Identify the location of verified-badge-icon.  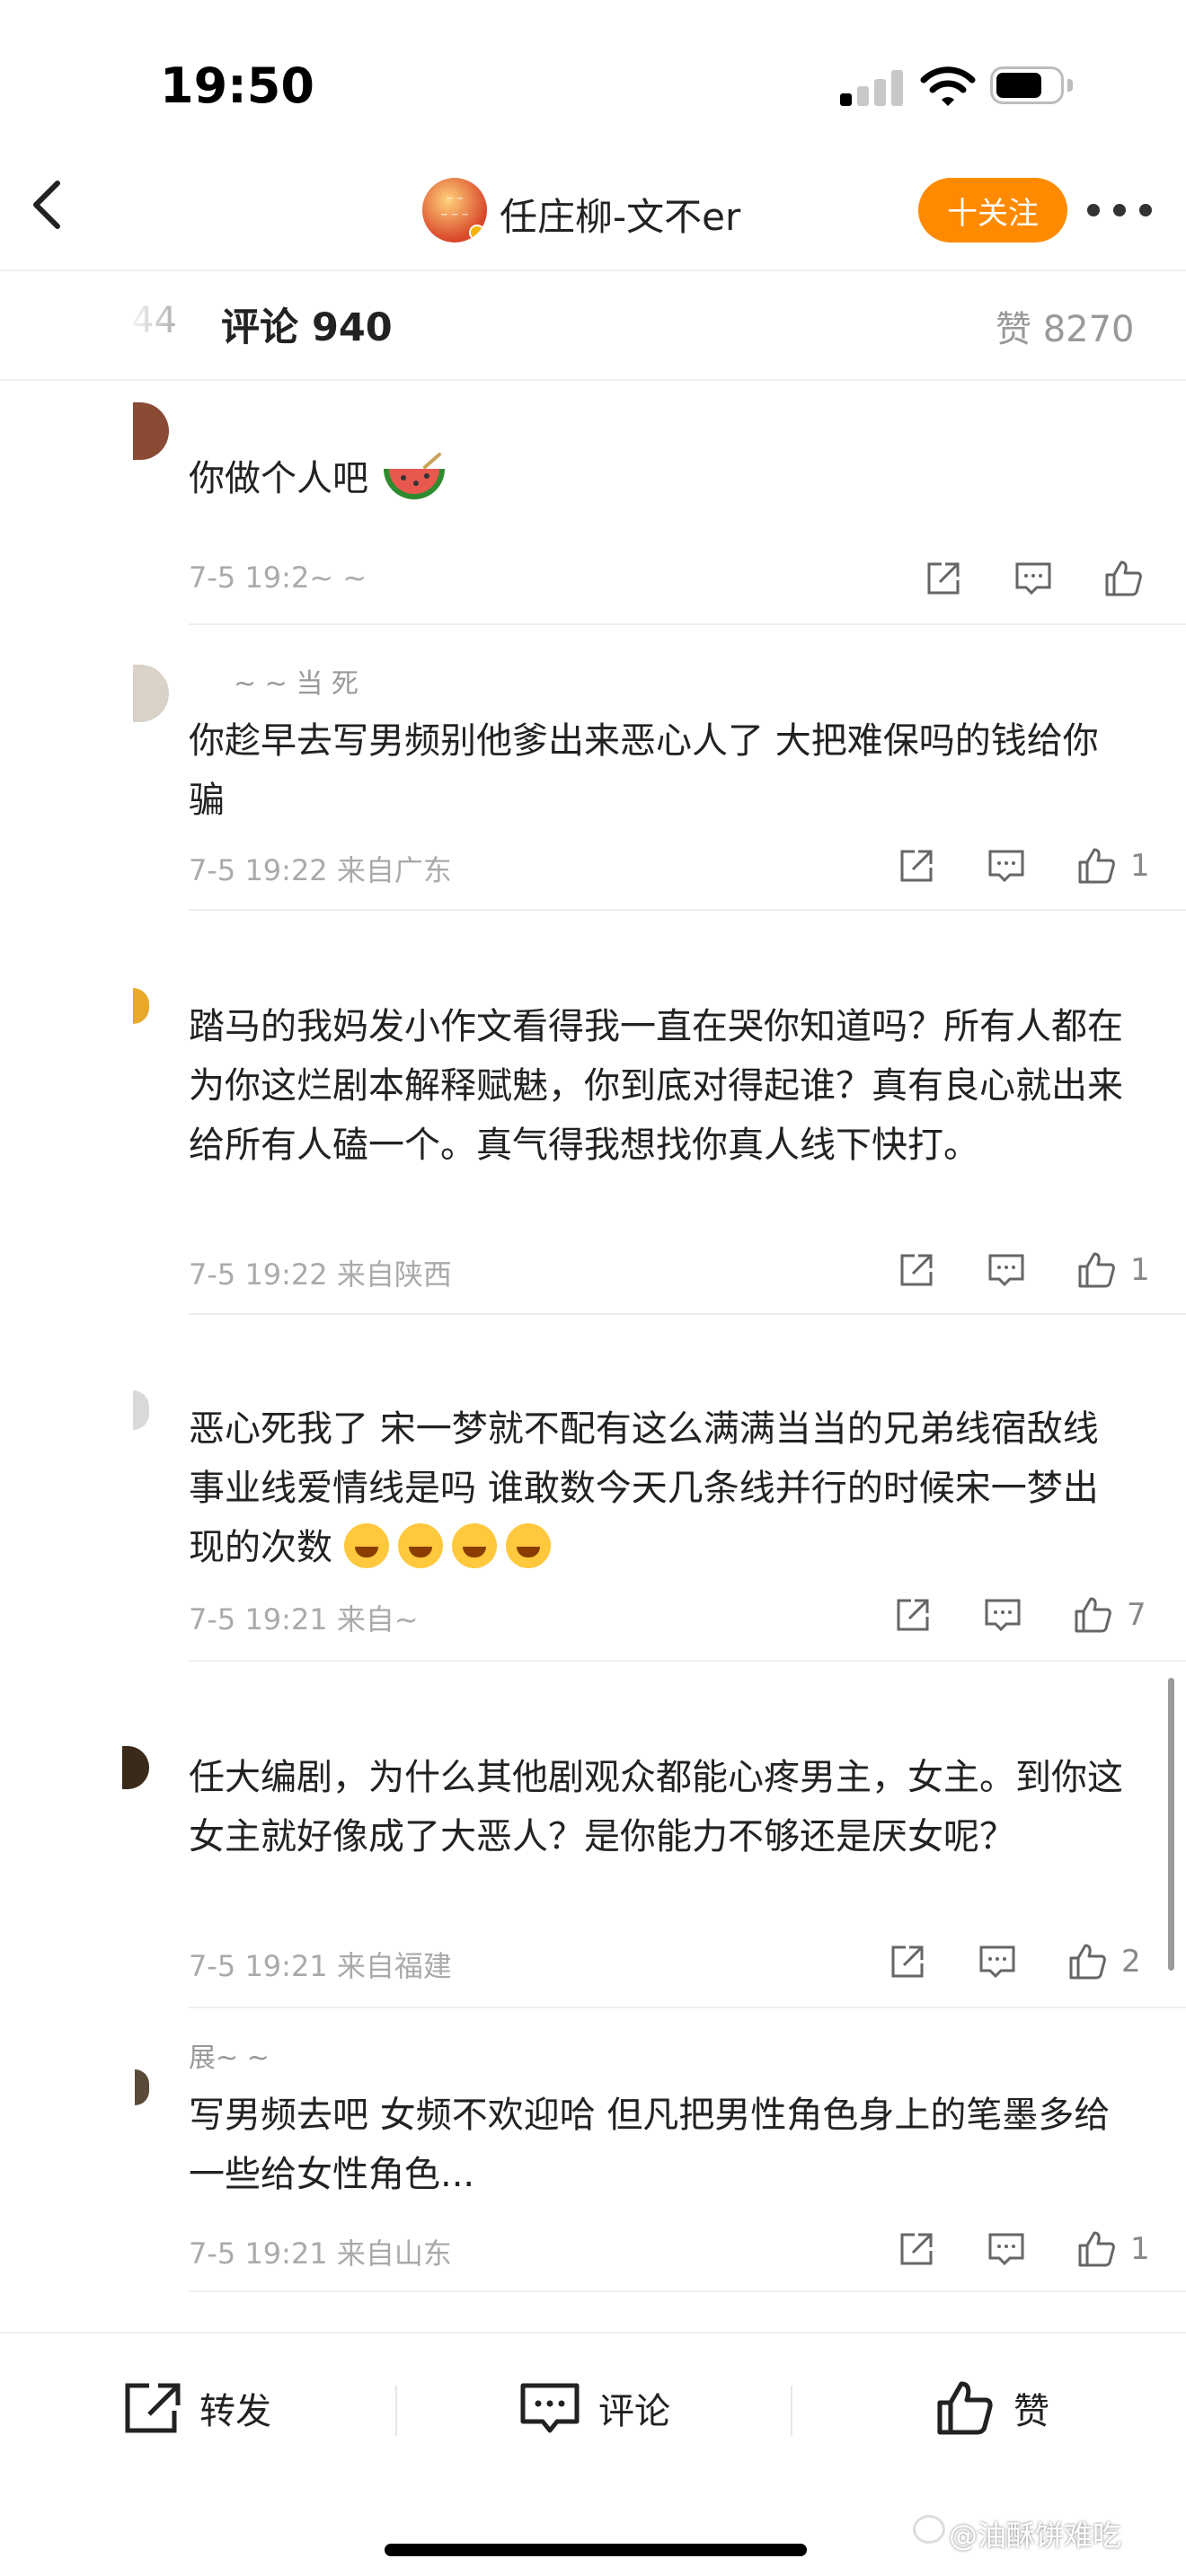
(477, 233).